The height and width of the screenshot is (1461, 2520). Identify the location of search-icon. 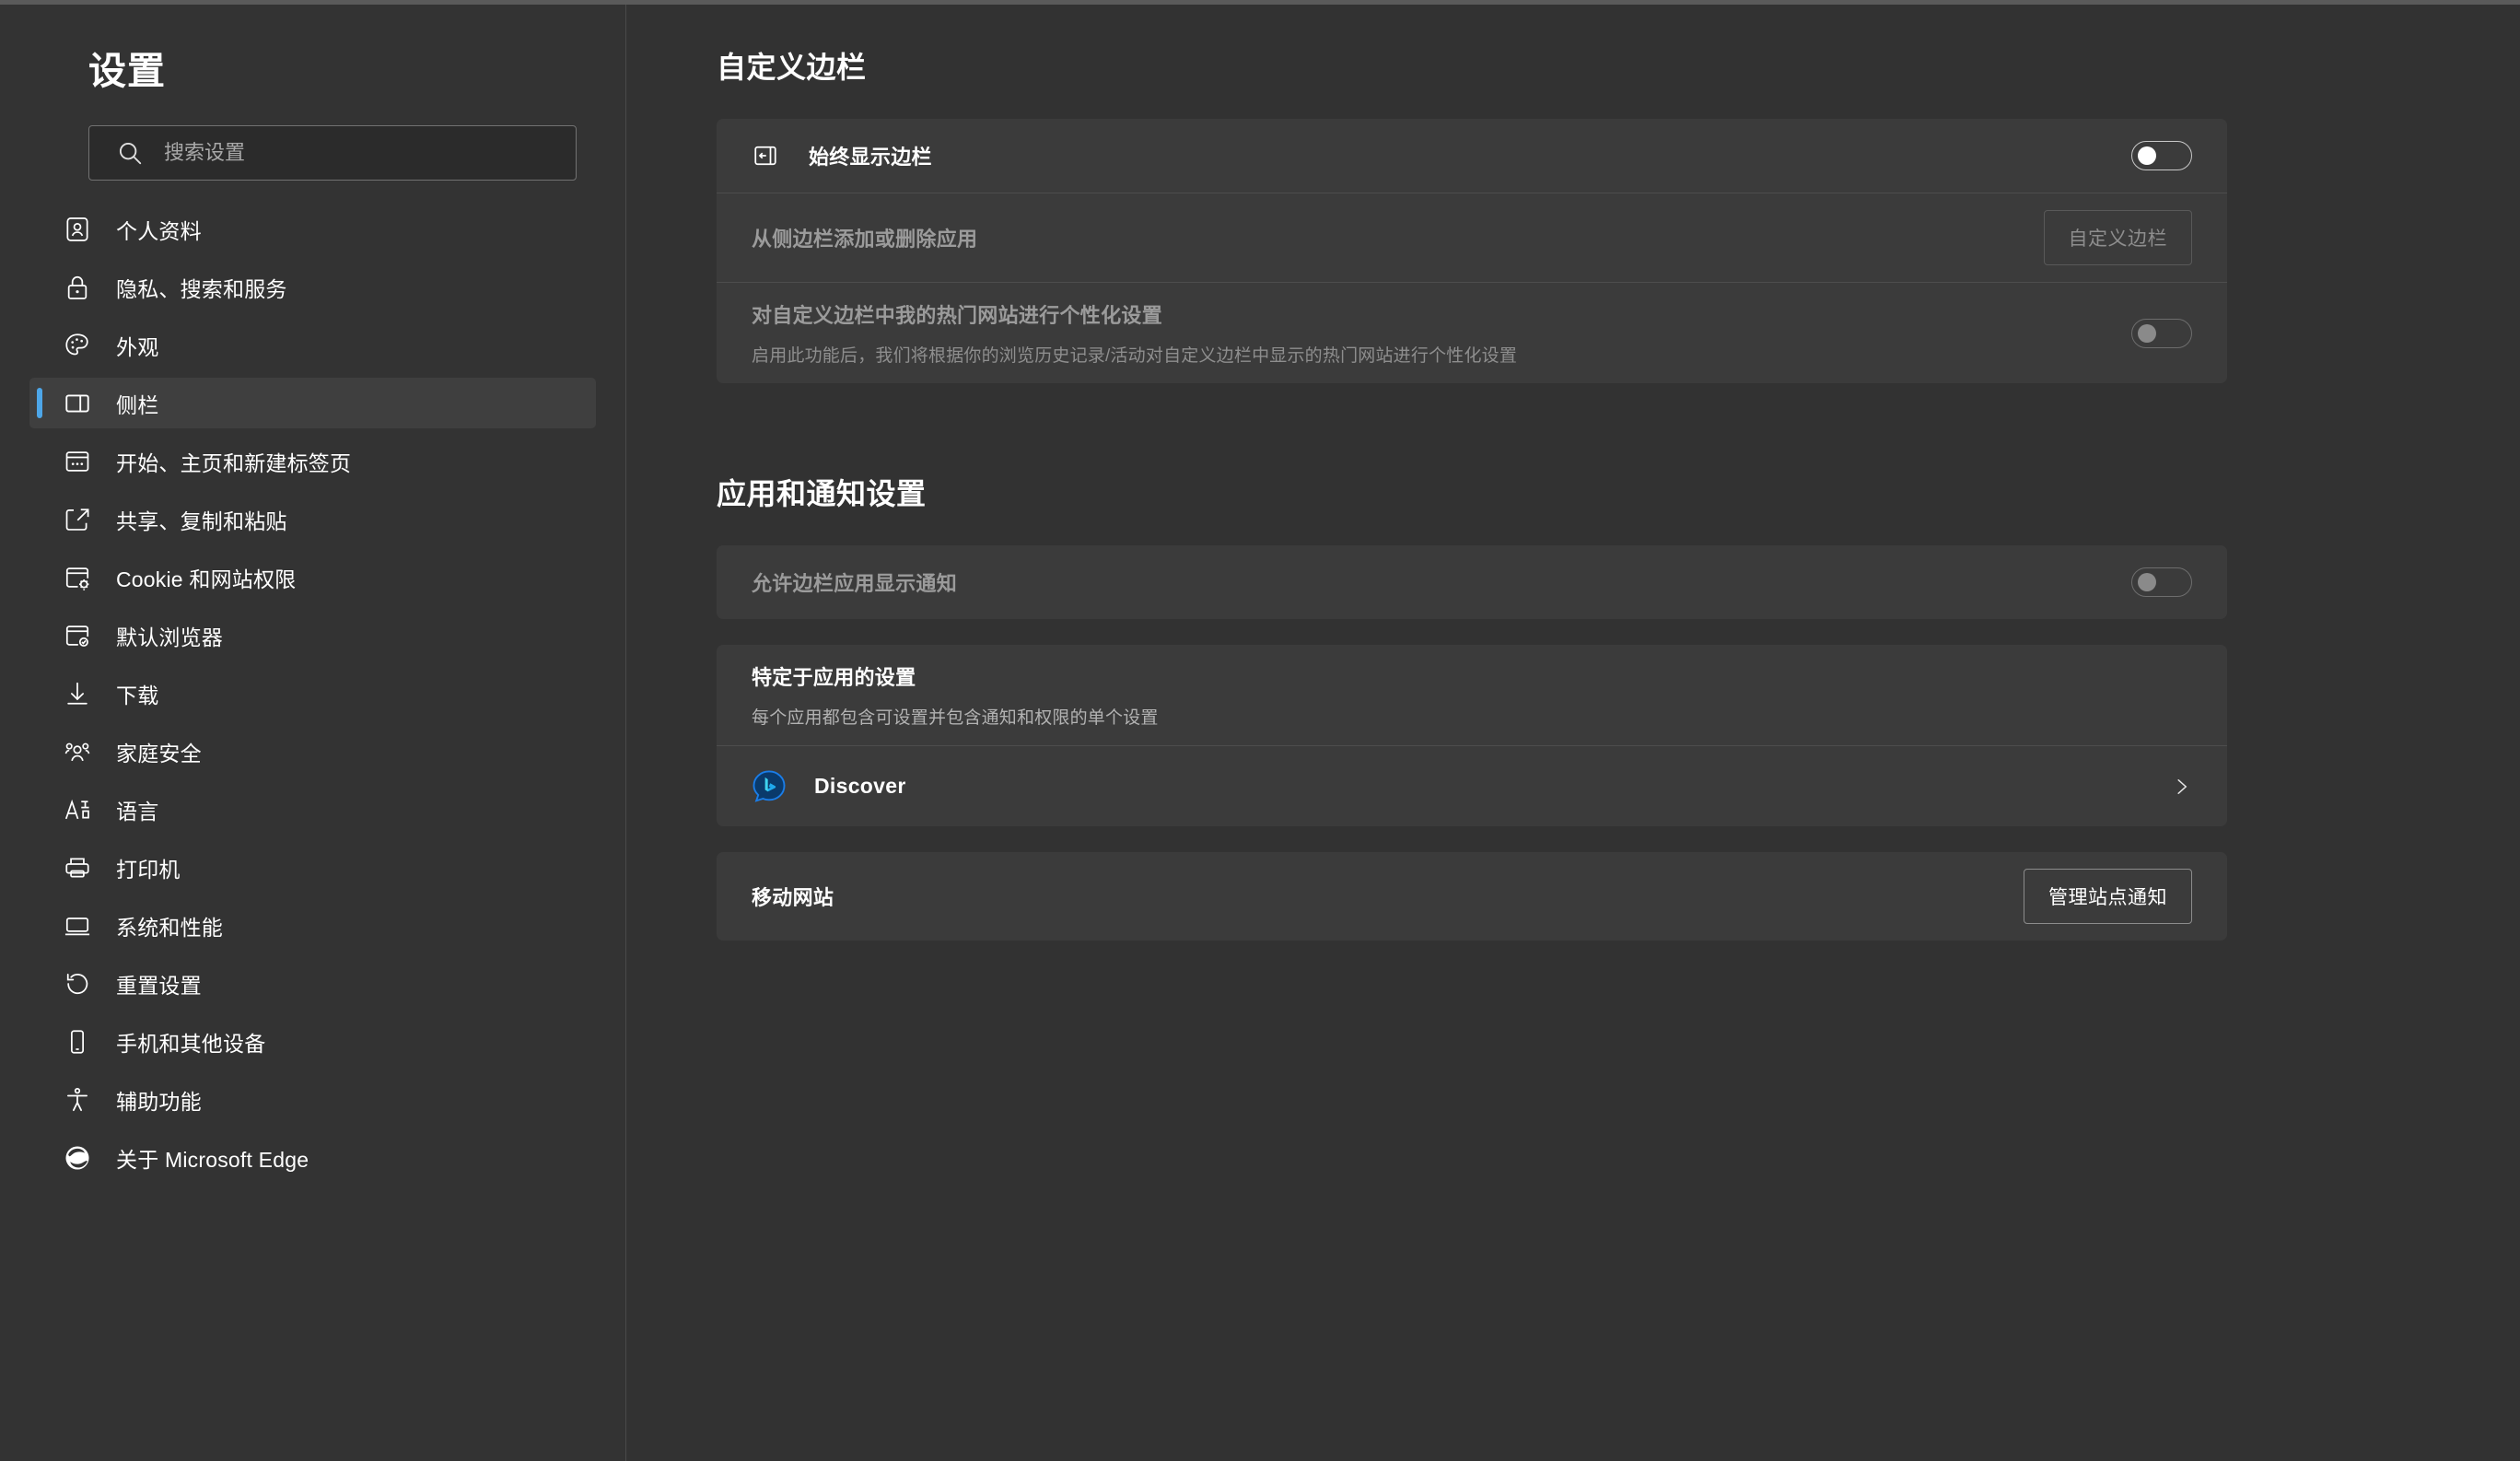
(130, 154).